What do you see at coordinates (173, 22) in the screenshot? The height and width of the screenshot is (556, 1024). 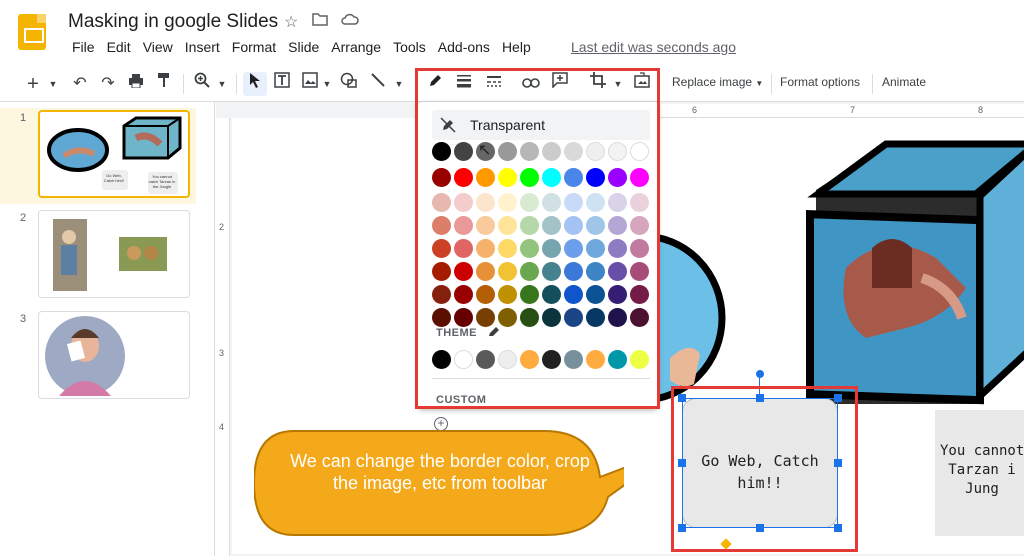 I see `document-title: Masking in google Slides` at bounding box center [173, 22].